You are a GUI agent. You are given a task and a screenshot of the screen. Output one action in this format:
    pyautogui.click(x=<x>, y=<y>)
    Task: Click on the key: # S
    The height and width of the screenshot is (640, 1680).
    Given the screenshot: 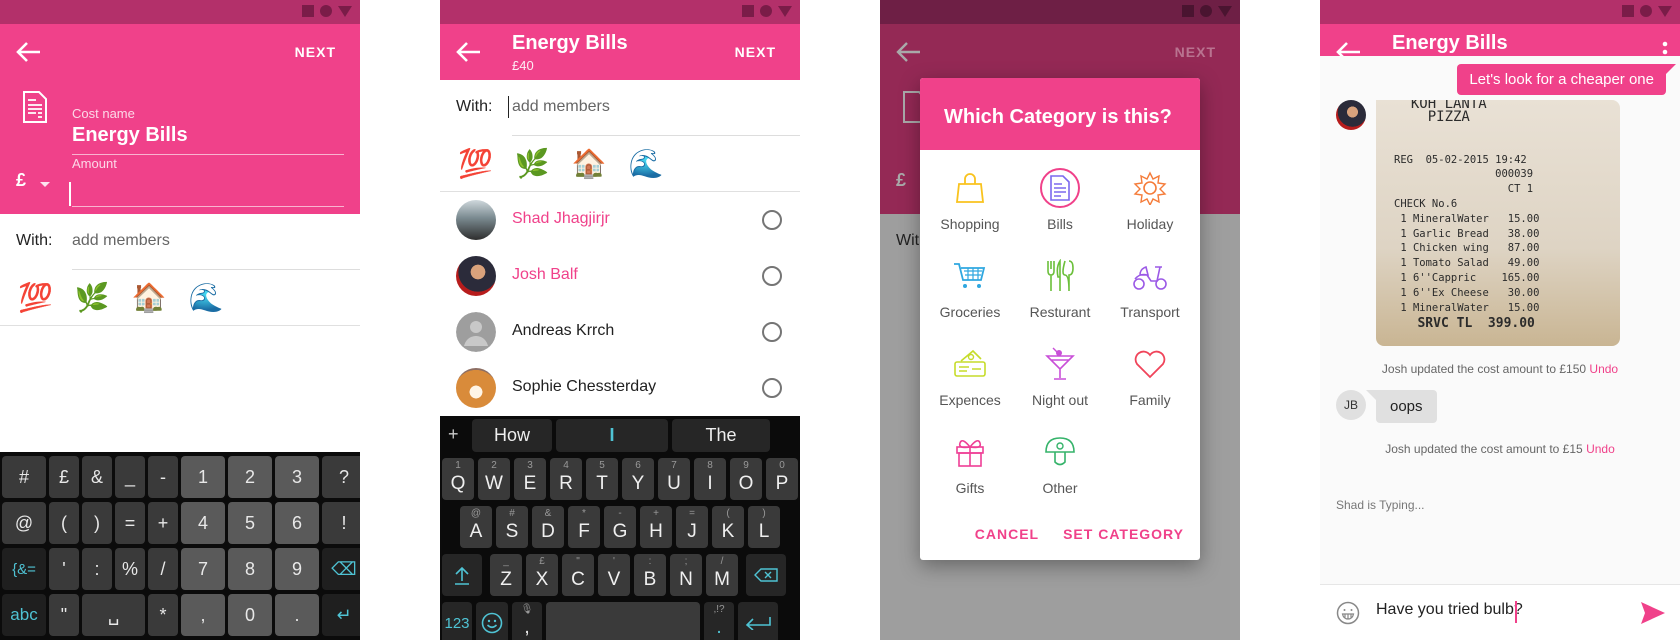 What is the action you would take?
    pyautogui.click(x=512, y=527)
    